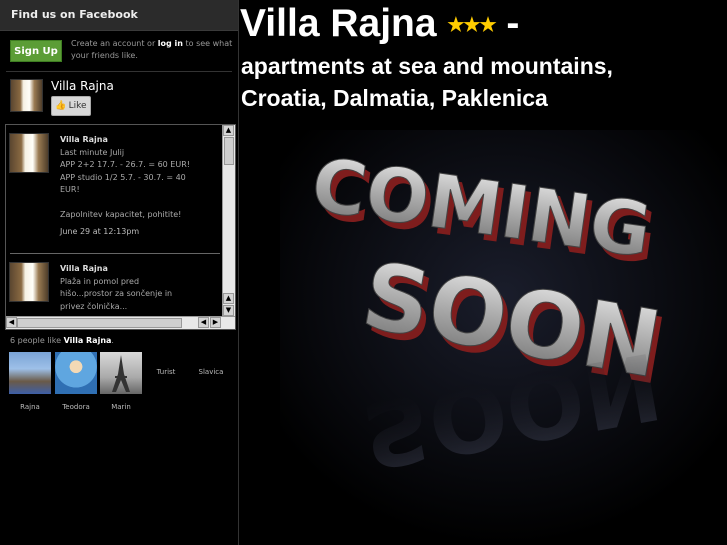  Describe the element at coordinates (30, 407) in the screenshot. I see `fan-name: Rajna` at that location.